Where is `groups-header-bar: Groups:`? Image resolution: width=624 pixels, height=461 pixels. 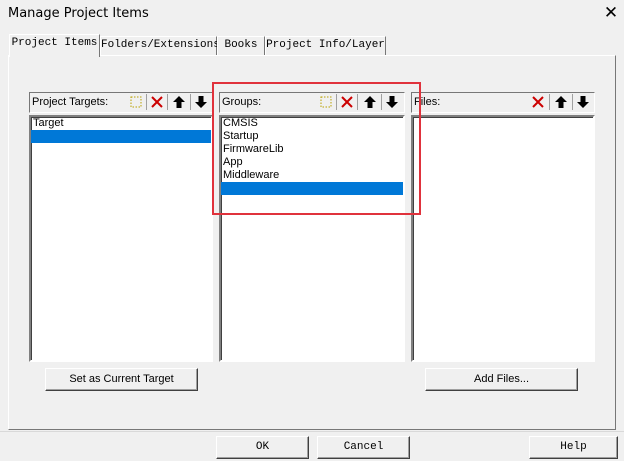 groups-header-bar: Groups: is located at coordinates (312, 103).